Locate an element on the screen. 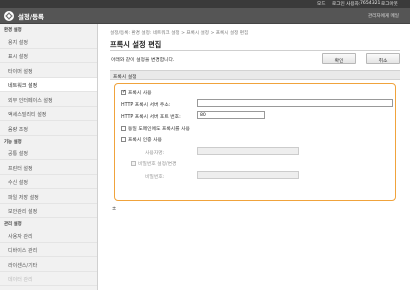 The height and width of the screenshot is (290, 410). server-address-label: HTTP 프록시 서버 주소: is located at coordinates (146, 105).